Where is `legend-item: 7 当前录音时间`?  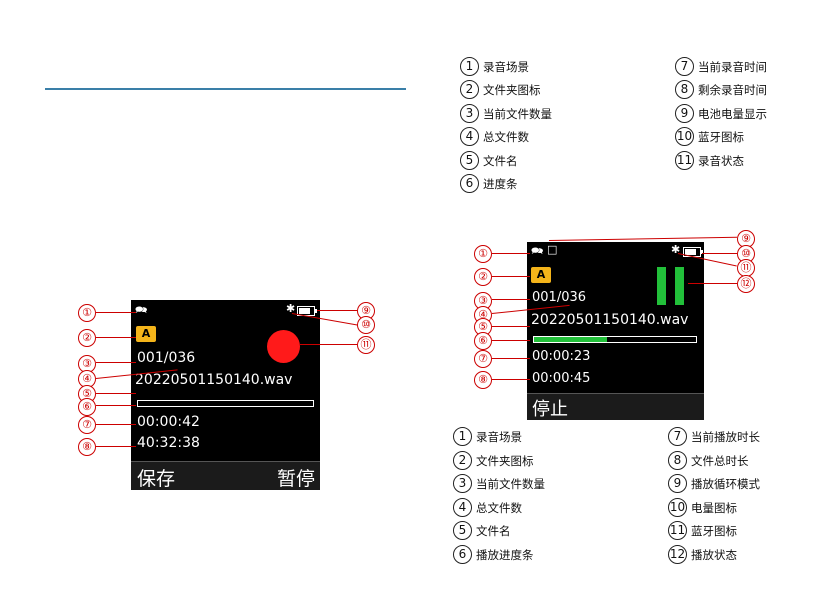 legend-item: 7 当前录音时间 is located at coordinates (721, 66).